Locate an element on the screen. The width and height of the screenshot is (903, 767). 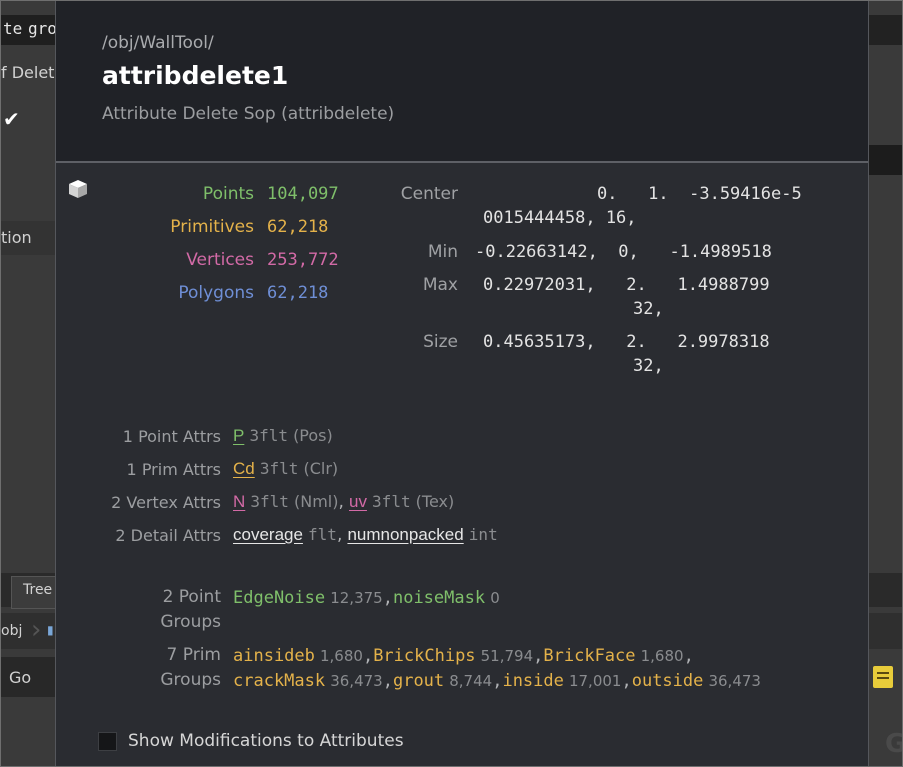
point-group-name: noiseMask is located at coordinates (439, 598).